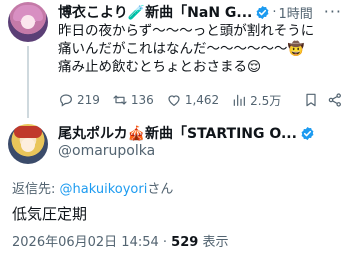  What do you see at coordinates (106, 151) in the screenshot?
I see `user-handle: @omarupolka` at bounding box center [106, 151].